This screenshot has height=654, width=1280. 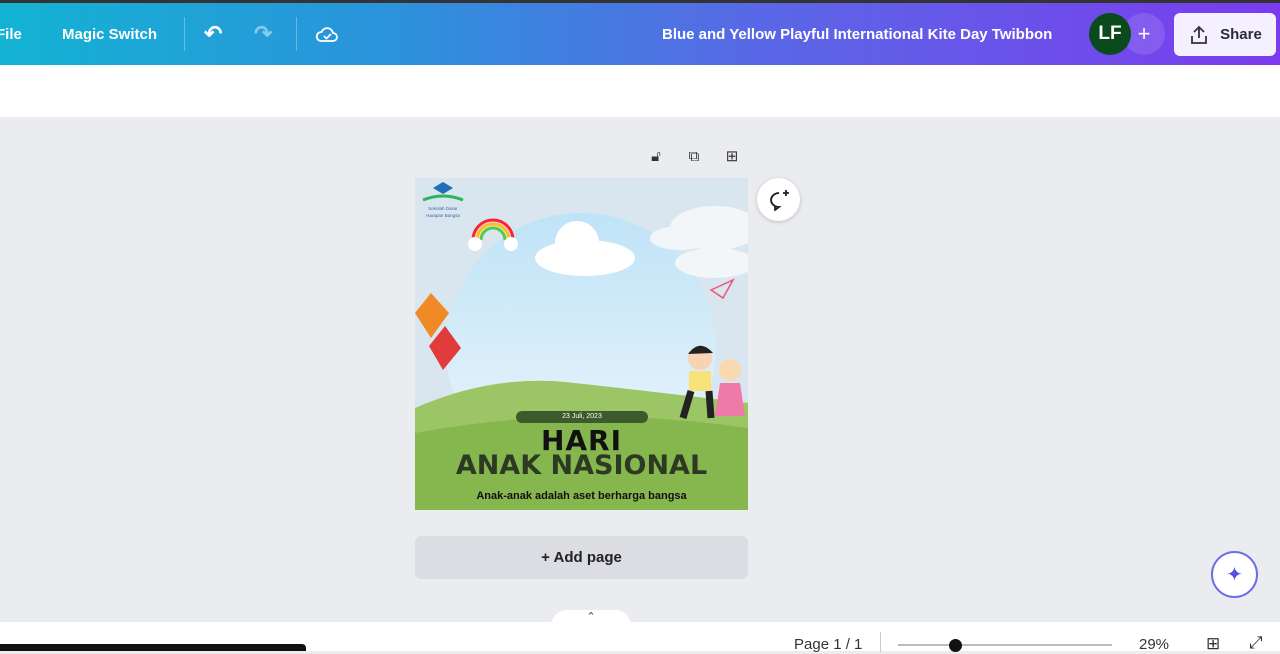 I want to click on share-icon, so click(x=1199, y=34).